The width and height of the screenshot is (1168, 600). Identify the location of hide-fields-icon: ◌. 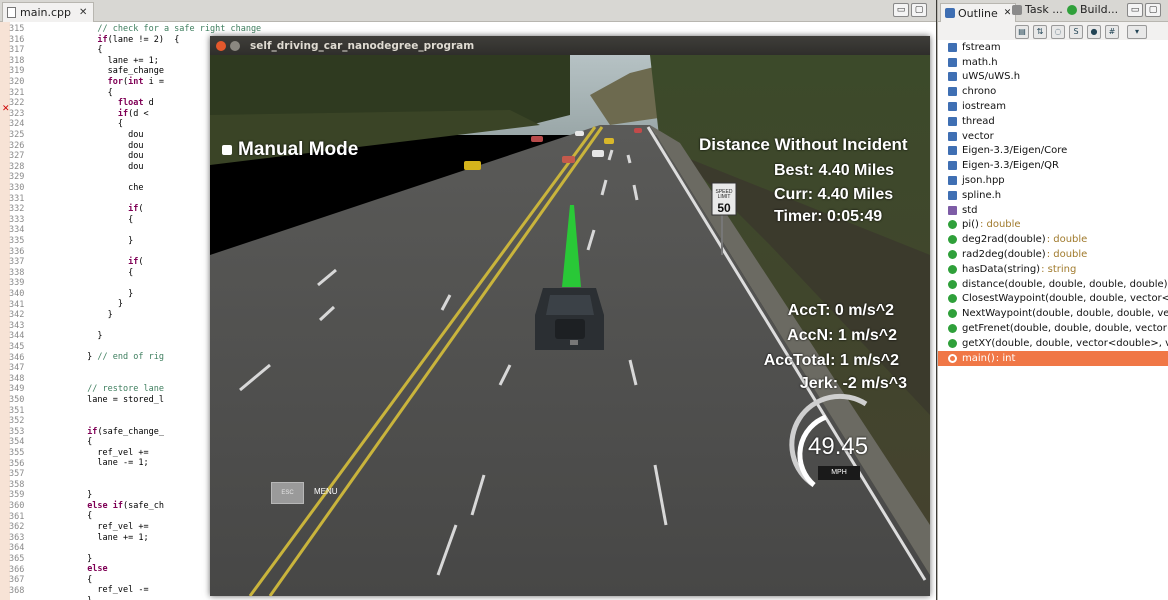
(1058, 32).